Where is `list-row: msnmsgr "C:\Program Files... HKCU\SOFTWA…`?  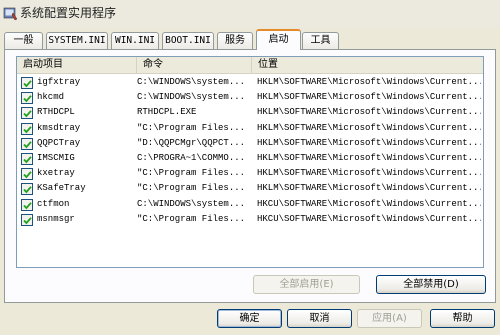 list-row: msnmsgr "C:\Program Files... HKCU\SOFTWA… is located at coordinates (250, 219).